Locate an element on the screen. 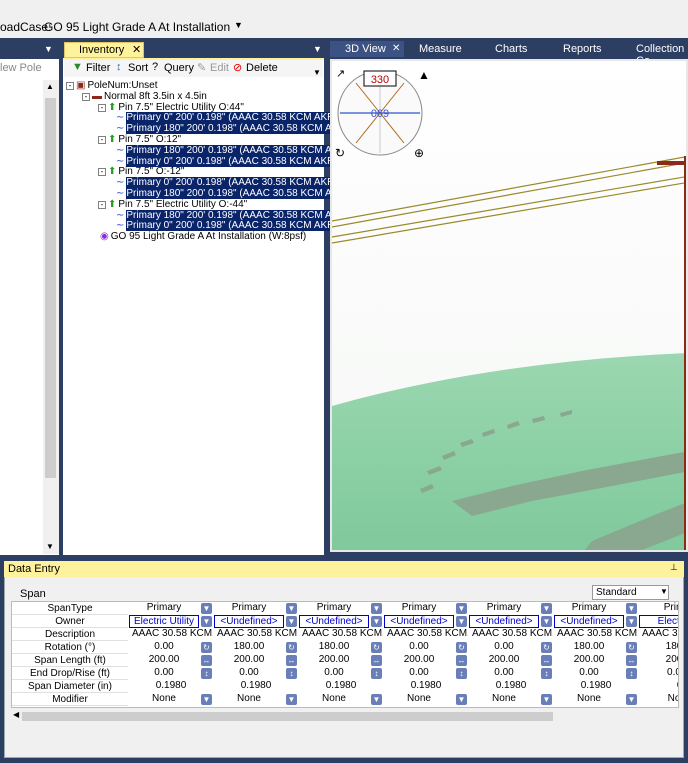  pan-icon: ↗ is located at coordinates (340, 74).